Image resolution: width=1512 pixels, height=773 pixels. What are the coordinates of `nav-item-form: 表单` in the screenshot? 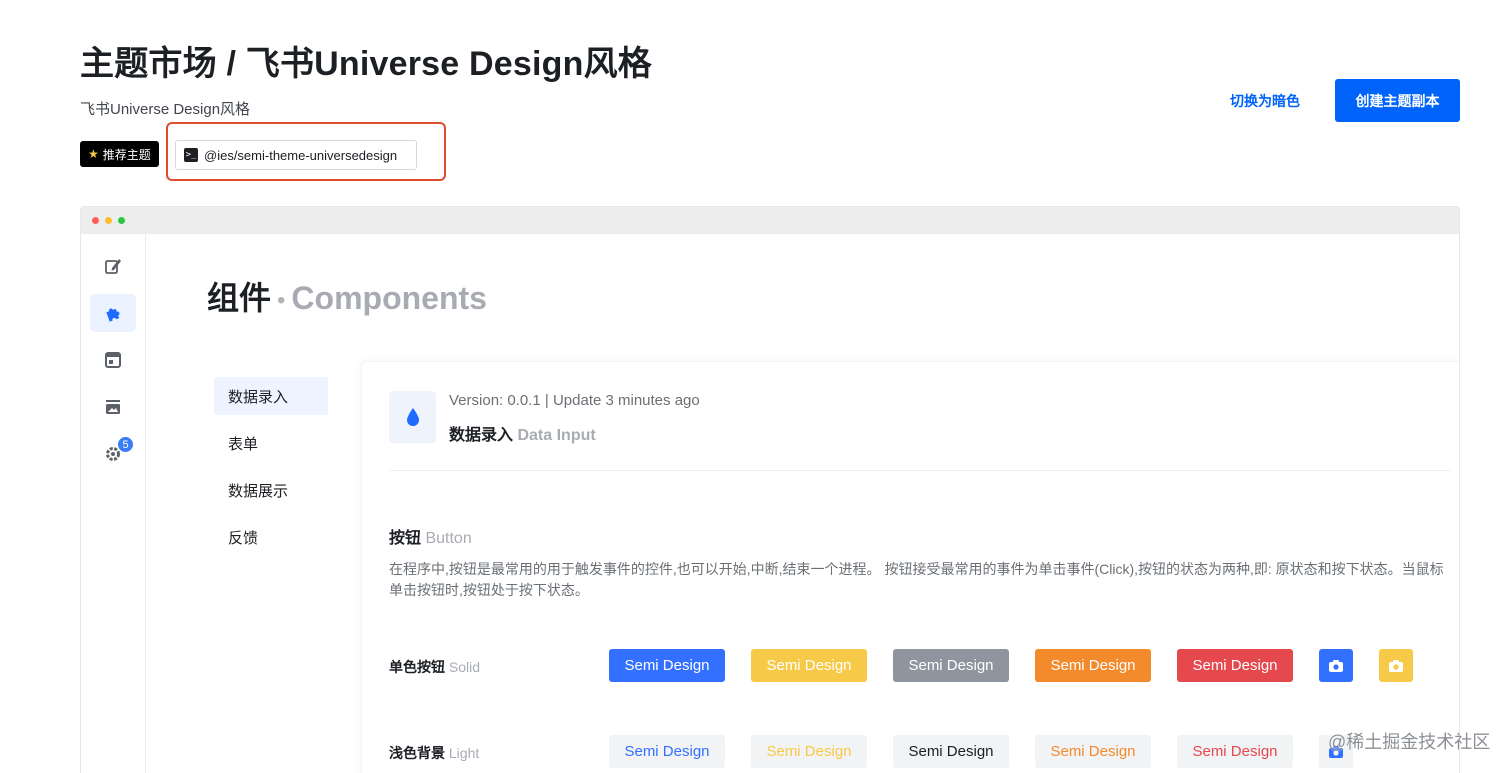 It's located at (271, 443).